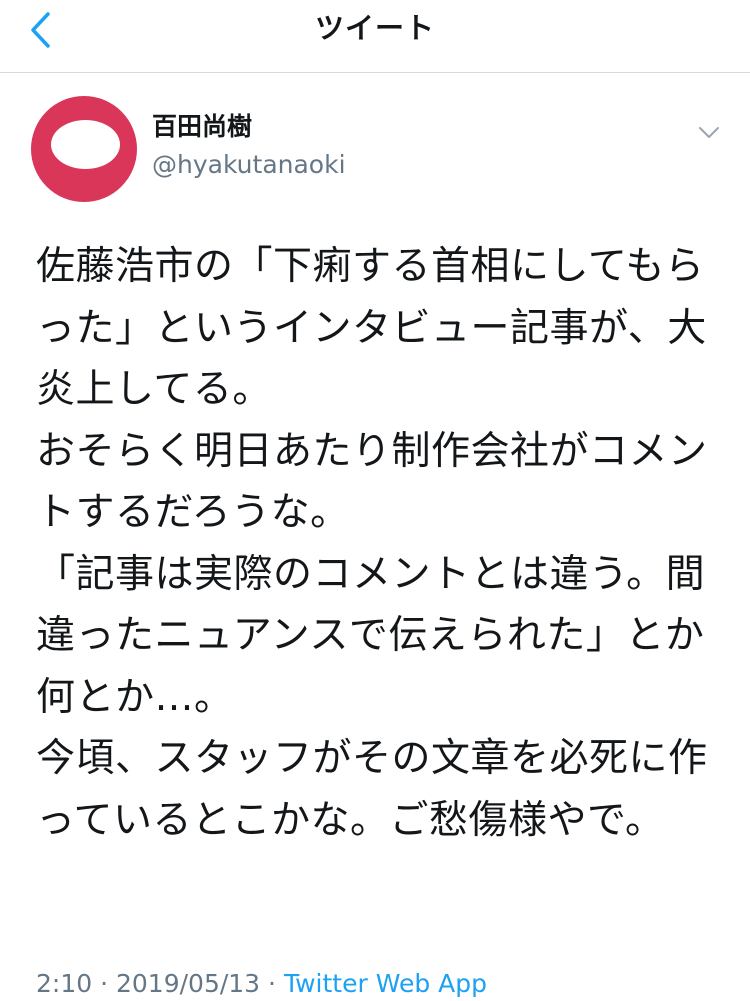 The height and width of the screenshot is (1001, 750). Describe the element at coordinates (188, 983) in the screenshot. I see `tweet-date: 2019/05/13` at that location.